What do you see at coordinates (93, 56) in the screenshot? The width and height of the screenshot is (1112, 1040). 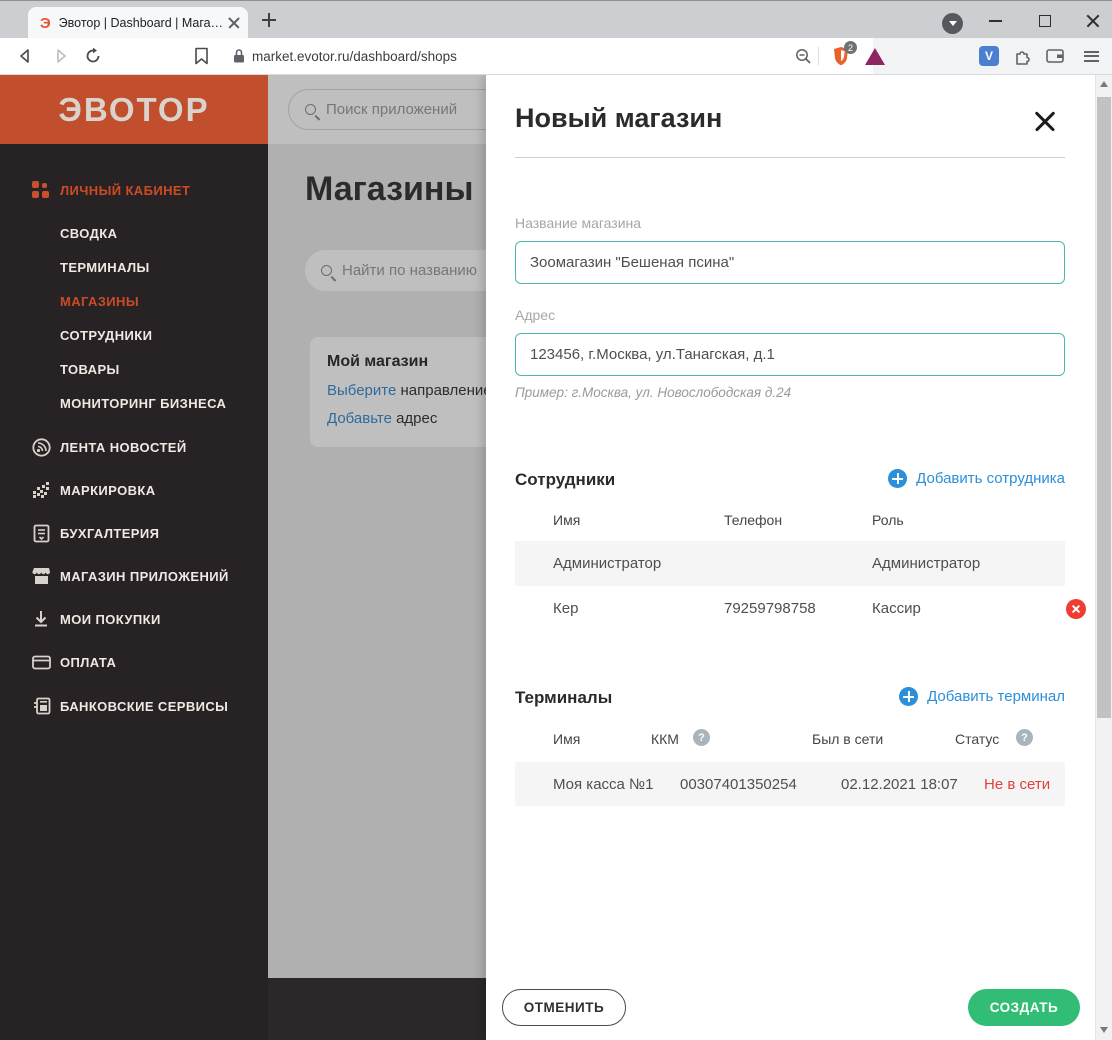 I see `reload-button` at bounding box center [93, 56].